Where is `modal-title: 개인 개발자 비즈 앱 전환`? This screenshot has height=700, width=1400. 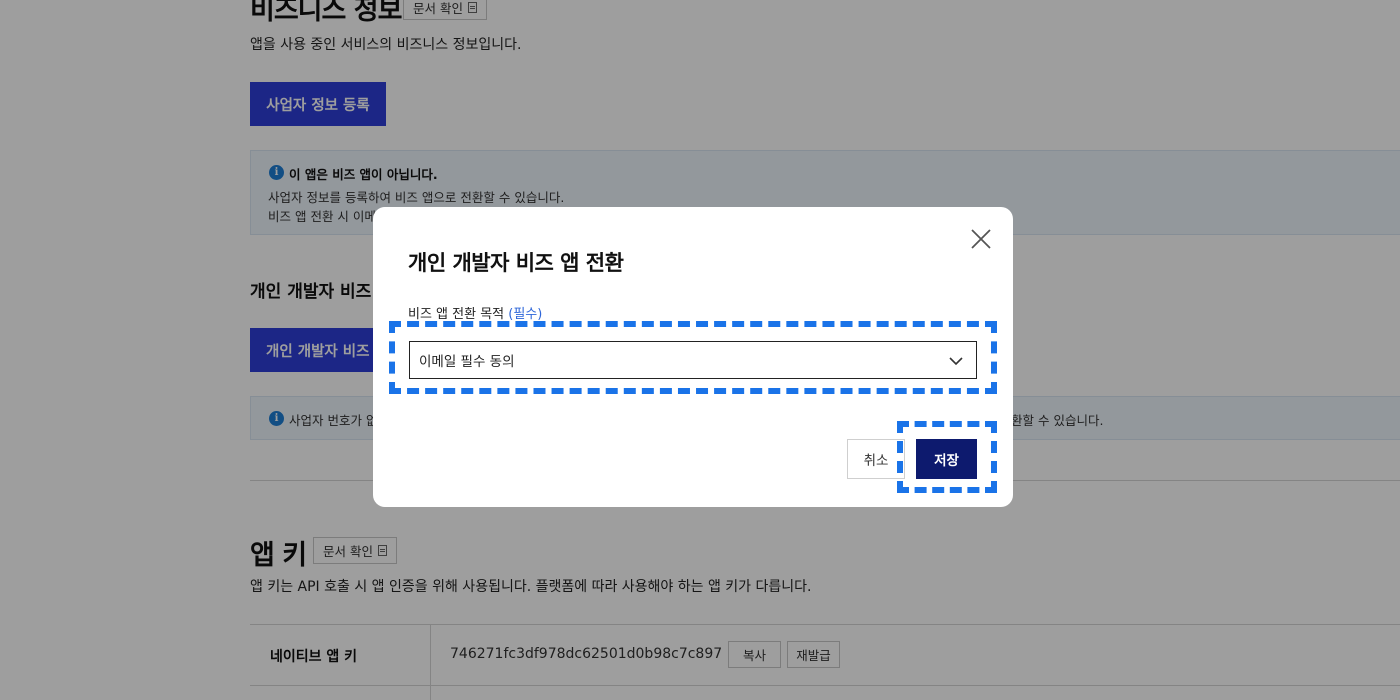 modal-title: 개인 개발자 비즈 앱 전환 is located at coordinates (516, 263).